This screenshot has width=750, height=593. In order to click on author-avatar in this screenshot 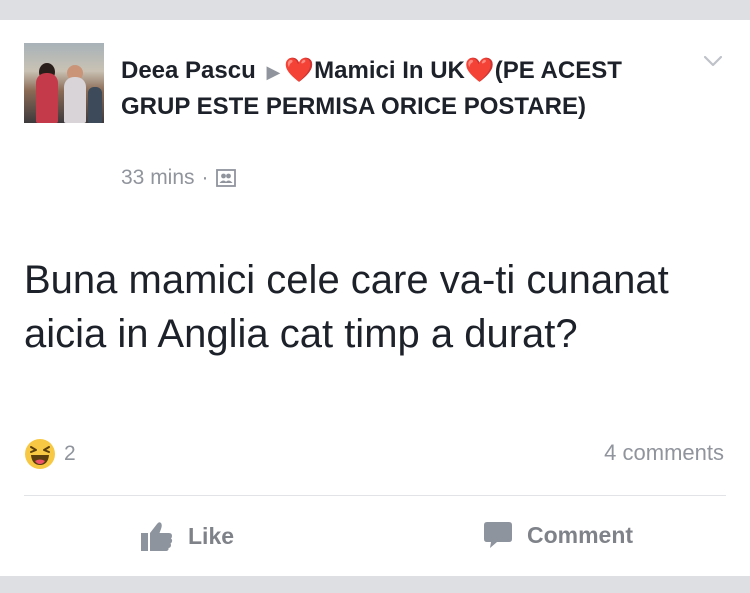, I will do `click(64, 83)`.